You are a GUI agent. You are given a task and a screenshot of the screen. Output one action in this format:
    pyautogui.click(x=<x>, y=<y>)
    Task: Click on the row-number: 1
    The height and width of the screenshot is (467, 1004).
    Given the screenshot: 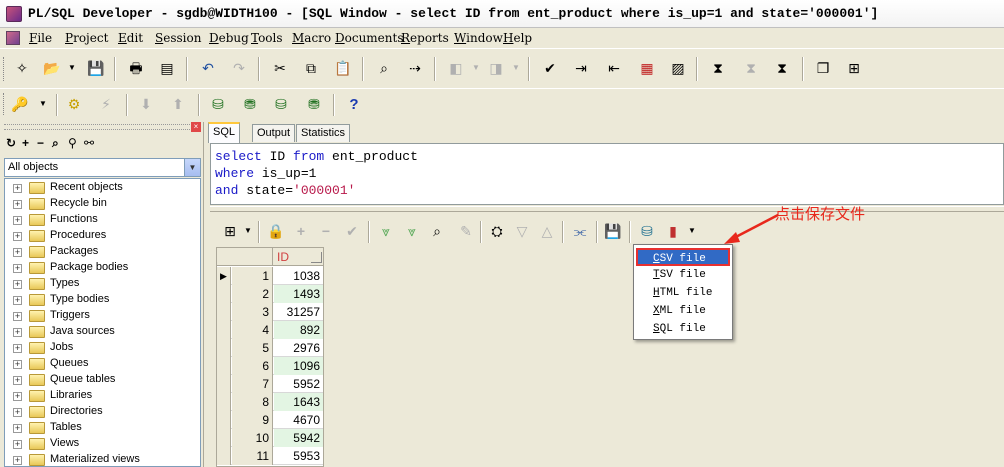 What is the action you would take?
    pyautogui.click(x=252, y=276)
    